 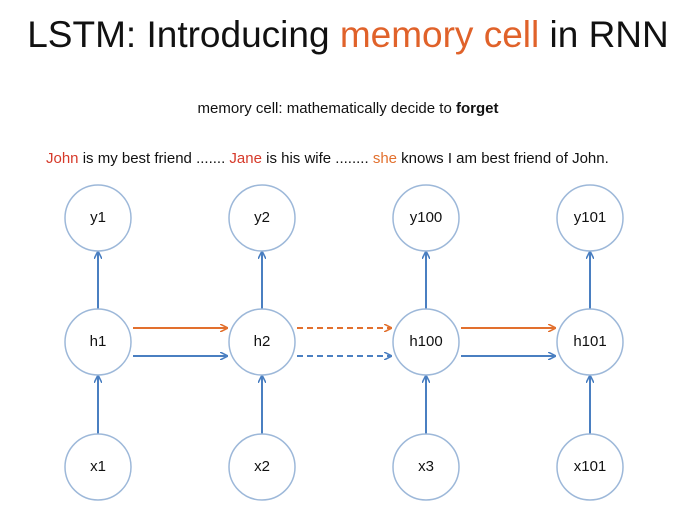 I want to click on h-node-label: h1, so click(x=98, y=341).